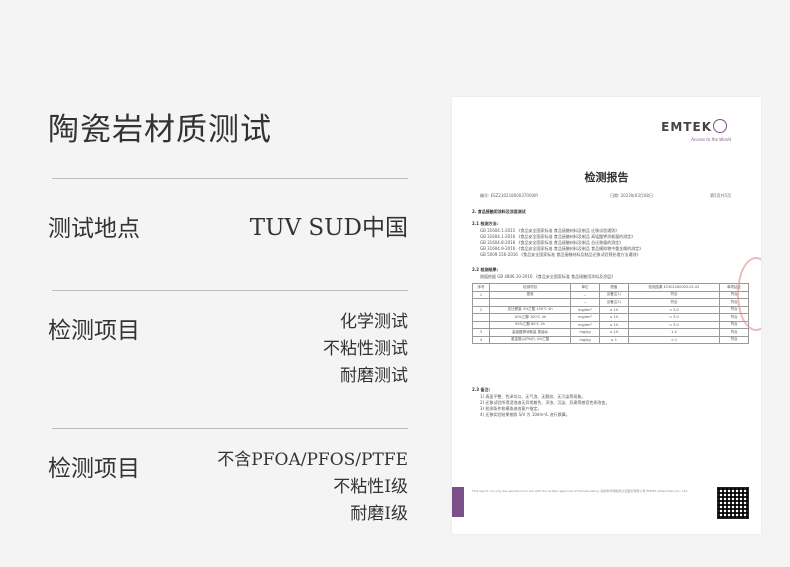  I want to click on table-header: 限值, so click(613, 287).